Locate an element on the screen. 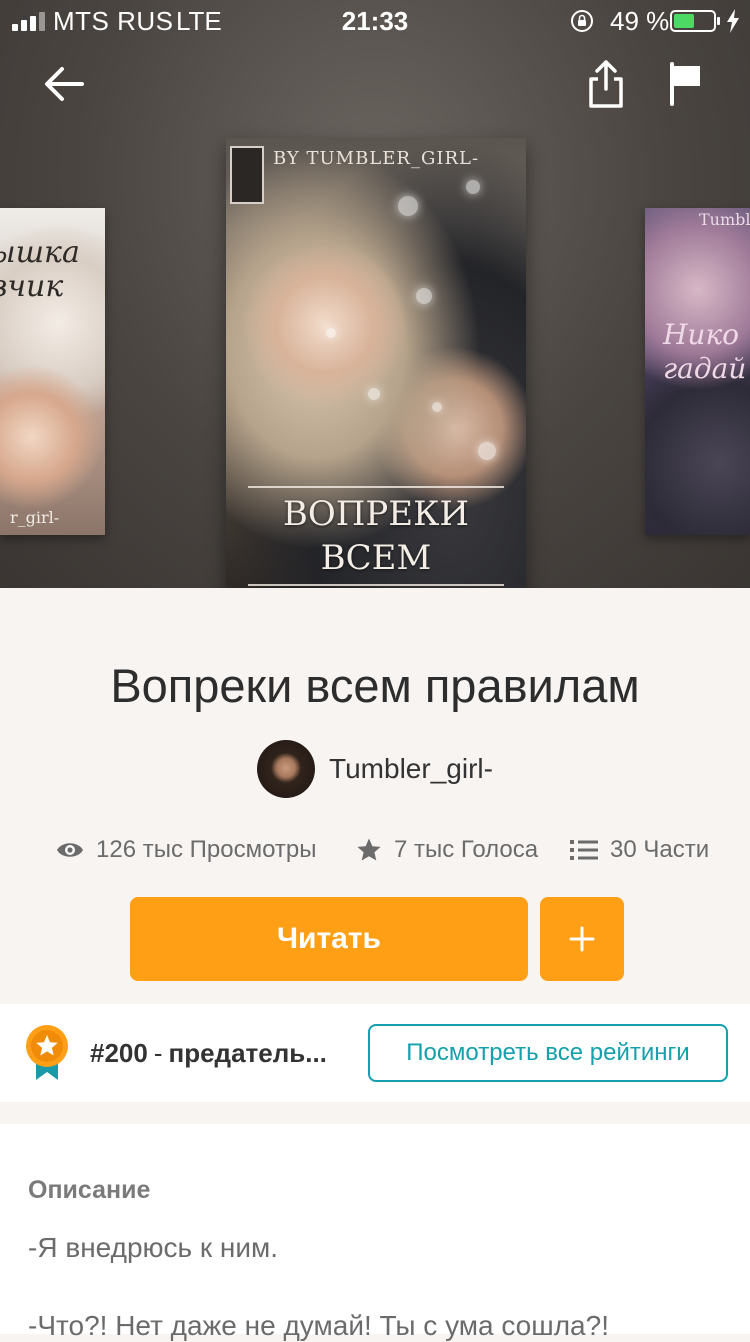 This screenshot has width=750, height=1342. votes-stat: 7 тыс Голоса is located at coordinates (447, 850).